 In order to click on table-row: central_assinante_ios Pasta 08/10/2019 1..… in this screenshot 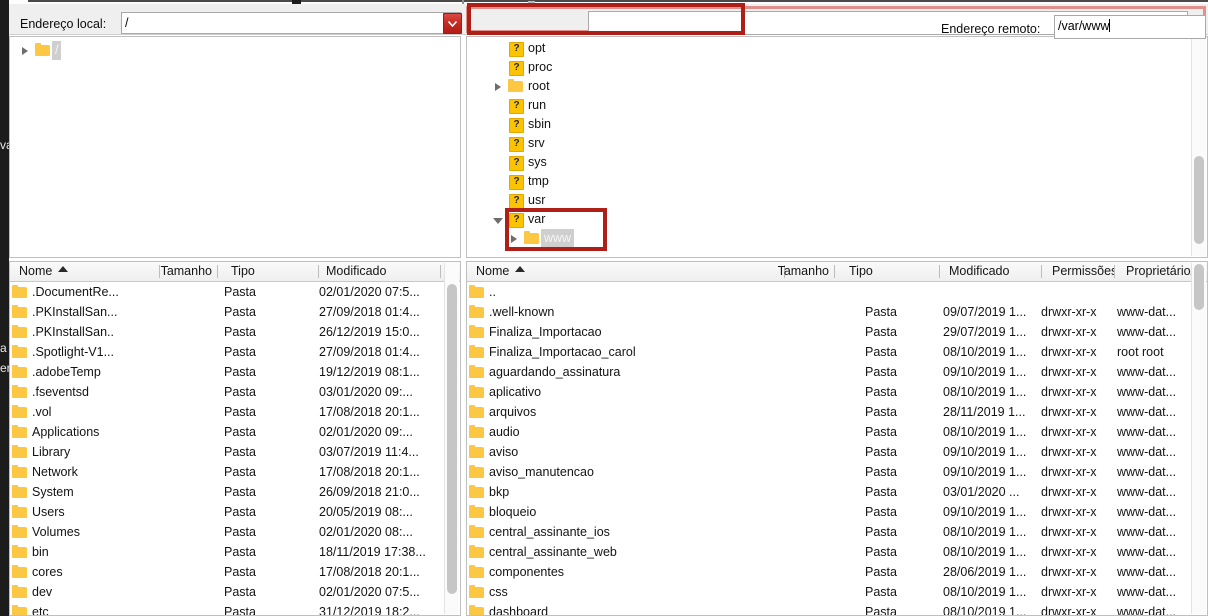, I will do `click(837, 532)`.